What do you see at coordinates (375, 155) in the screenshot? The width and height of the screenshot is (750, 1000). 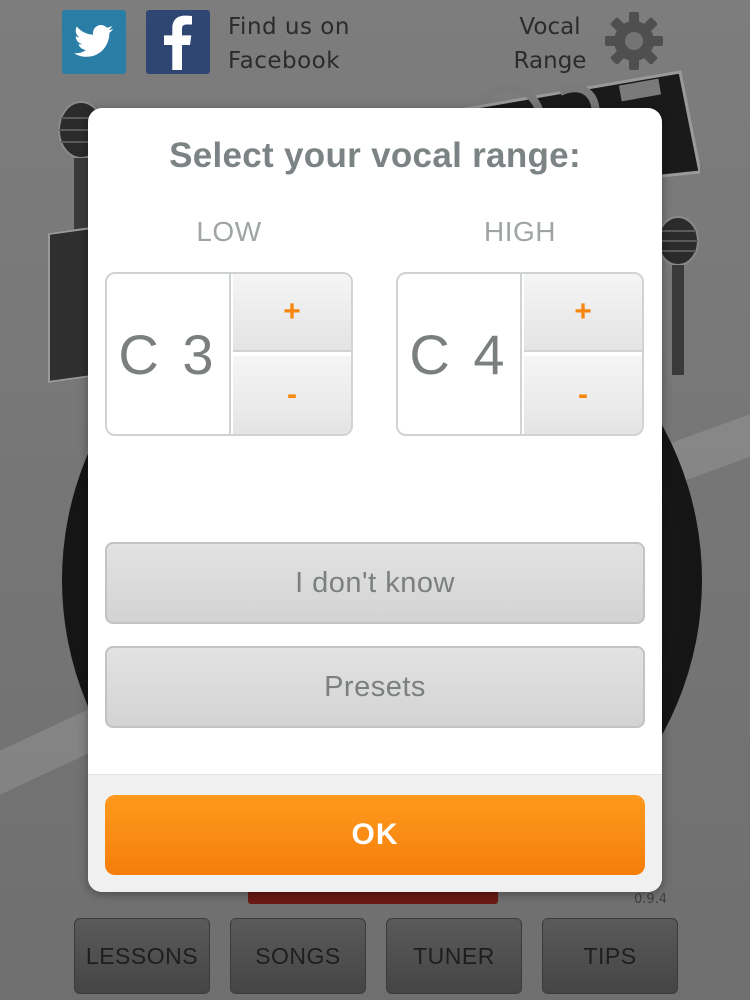 I see `dialog-title: Select your vocal range:` at bounding box center [375, 155].